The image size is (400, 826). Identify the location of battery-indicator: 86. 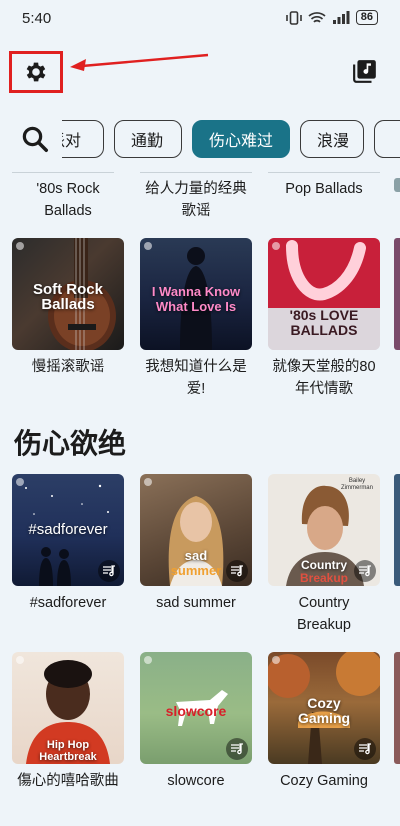
(366, 17).